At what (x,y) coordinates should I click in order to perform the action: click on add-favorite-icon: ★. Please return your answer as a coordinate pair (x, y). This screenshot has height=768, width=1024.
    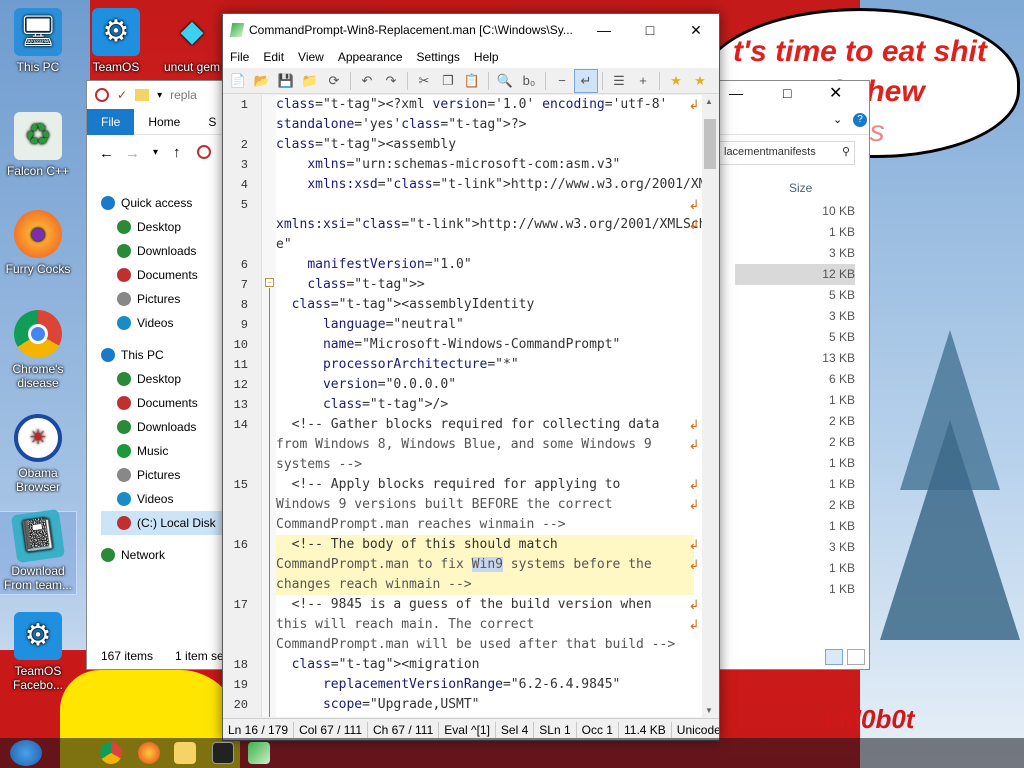
    Looking at the image, I should click on (700, 81).